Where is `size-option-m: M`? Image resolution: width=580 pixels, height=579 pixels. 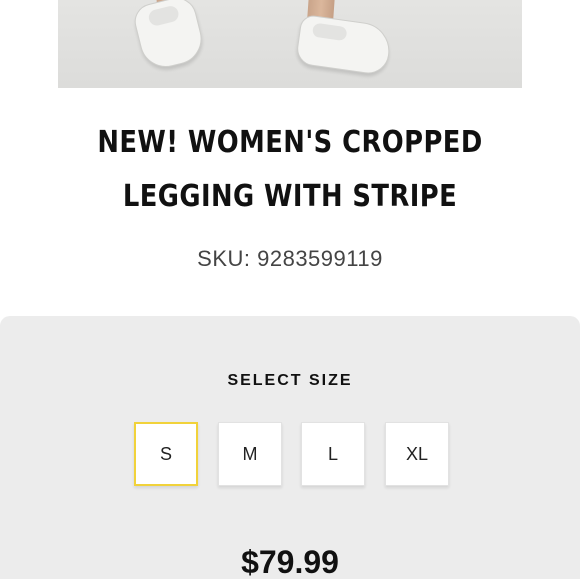
size-option-m: M is located at coordinates (250, 454).